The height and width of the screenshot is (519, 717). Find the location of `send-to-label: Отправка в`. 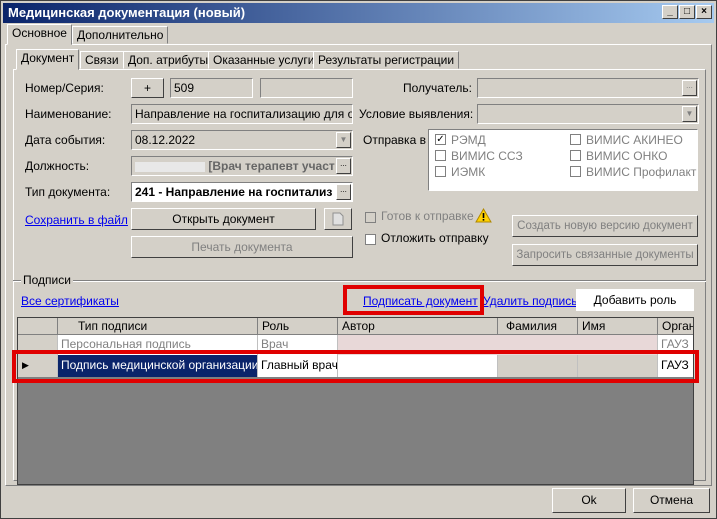

send-to-label: Отправка в is located at coordinates (394, 140).